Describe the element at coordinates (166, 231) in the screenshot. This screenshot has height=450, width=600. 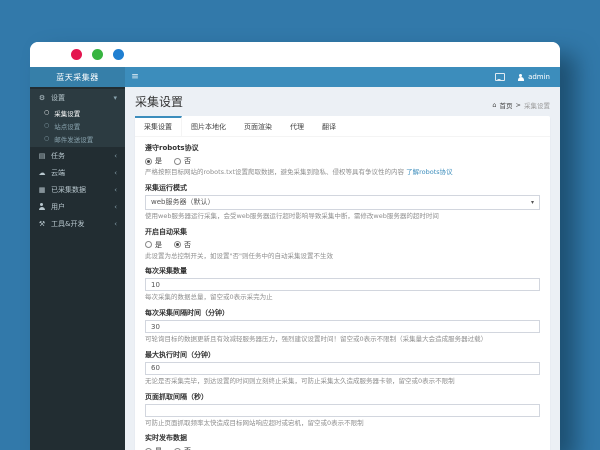
I see `field-label: 开启自动采集` at that location.